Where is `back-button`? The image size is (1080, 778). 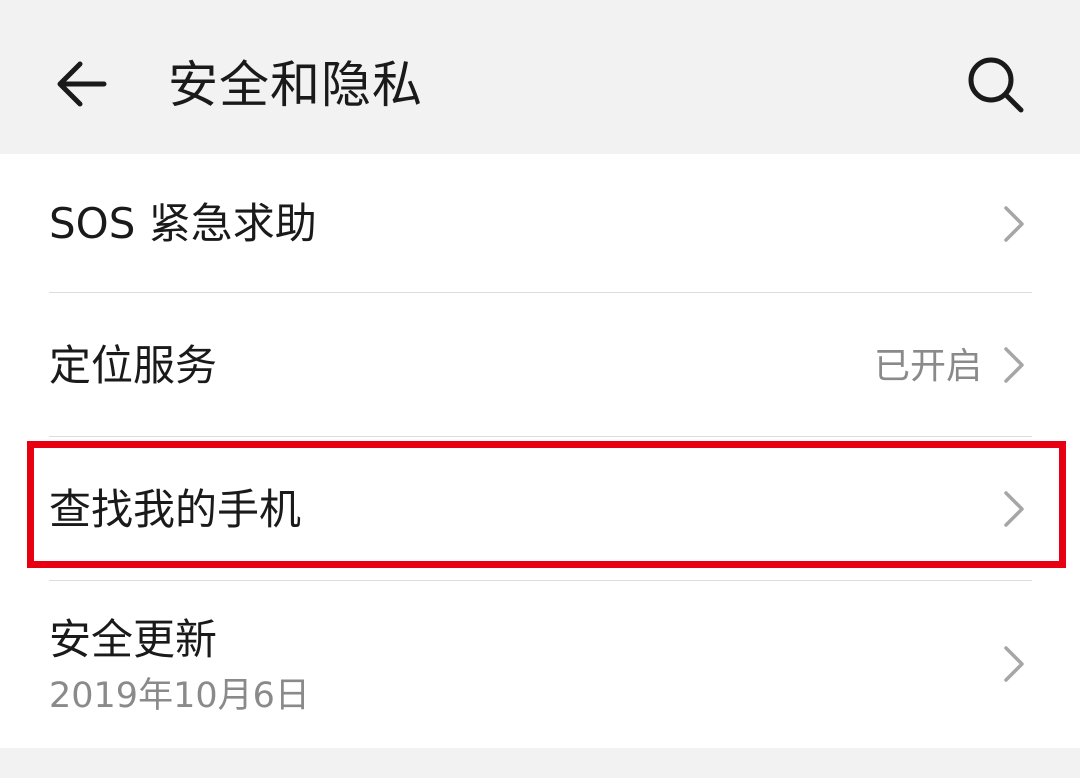
back-button is located at coordinates (82, 84).